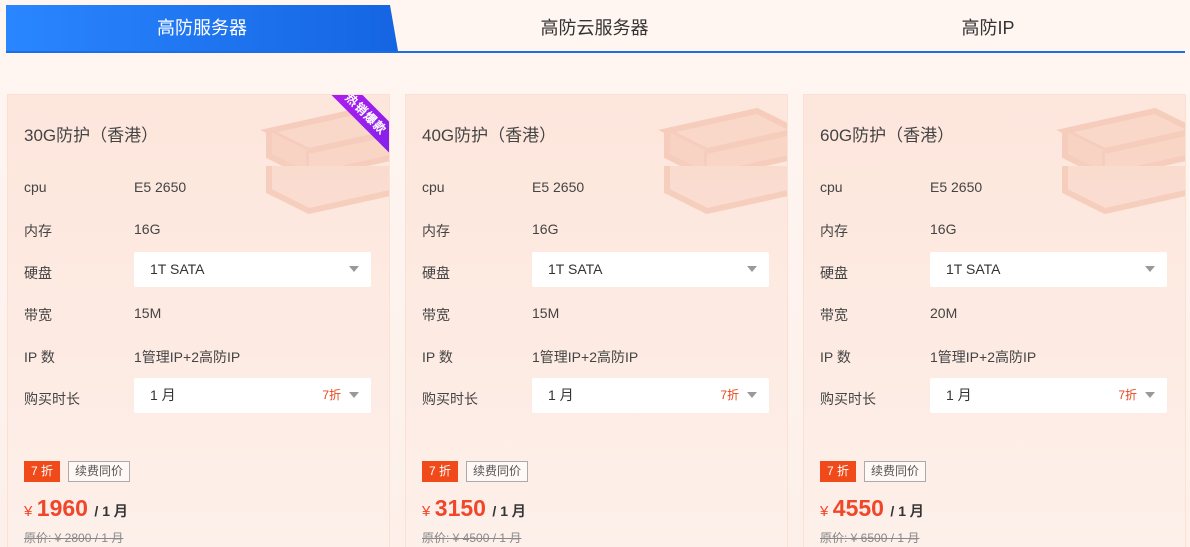 This screenshot has width=1190, height=547. What do you see at coordinates (944, 313) in the screenshot?
I see `bandwidth-value: 20M` at bounding box center [944, 313].